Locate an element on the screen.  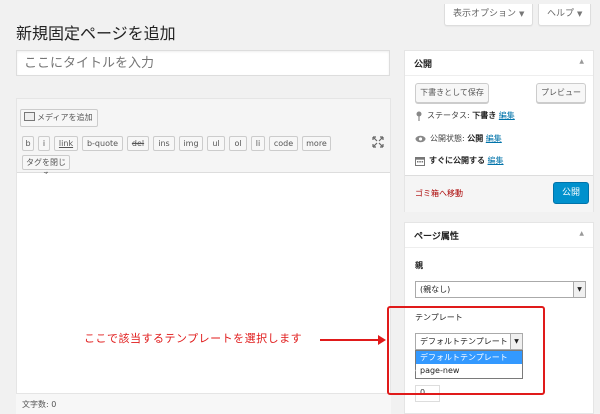
quicktag-b: b is located at coordinates (28, 143).